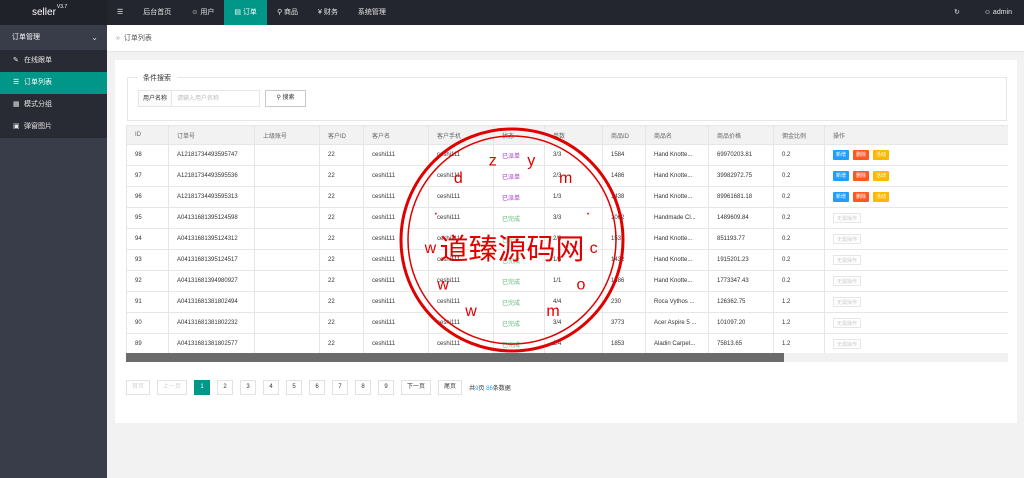 The height and width of the screenshot is (478, 1024). I want to click on column-header: 商品价格, so click(741, 135).